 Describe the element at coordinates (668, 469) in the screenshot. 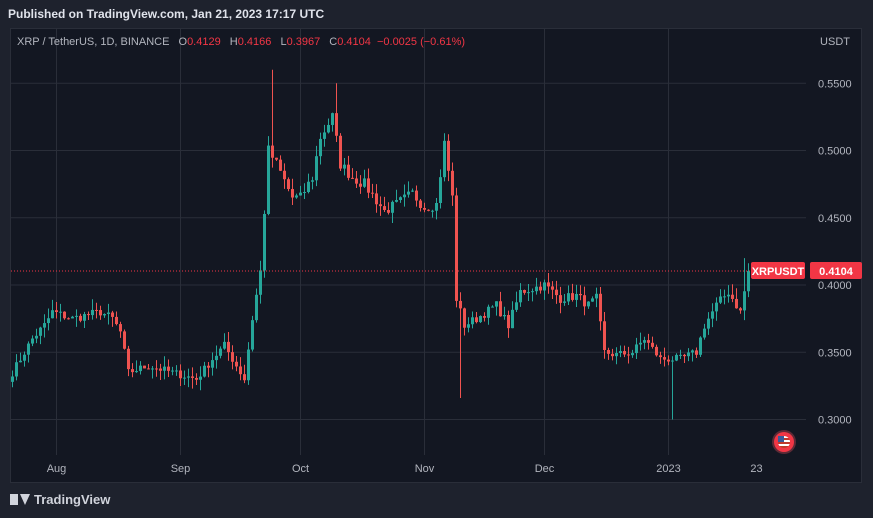

I see `x-tick-label: 2023` at that location.